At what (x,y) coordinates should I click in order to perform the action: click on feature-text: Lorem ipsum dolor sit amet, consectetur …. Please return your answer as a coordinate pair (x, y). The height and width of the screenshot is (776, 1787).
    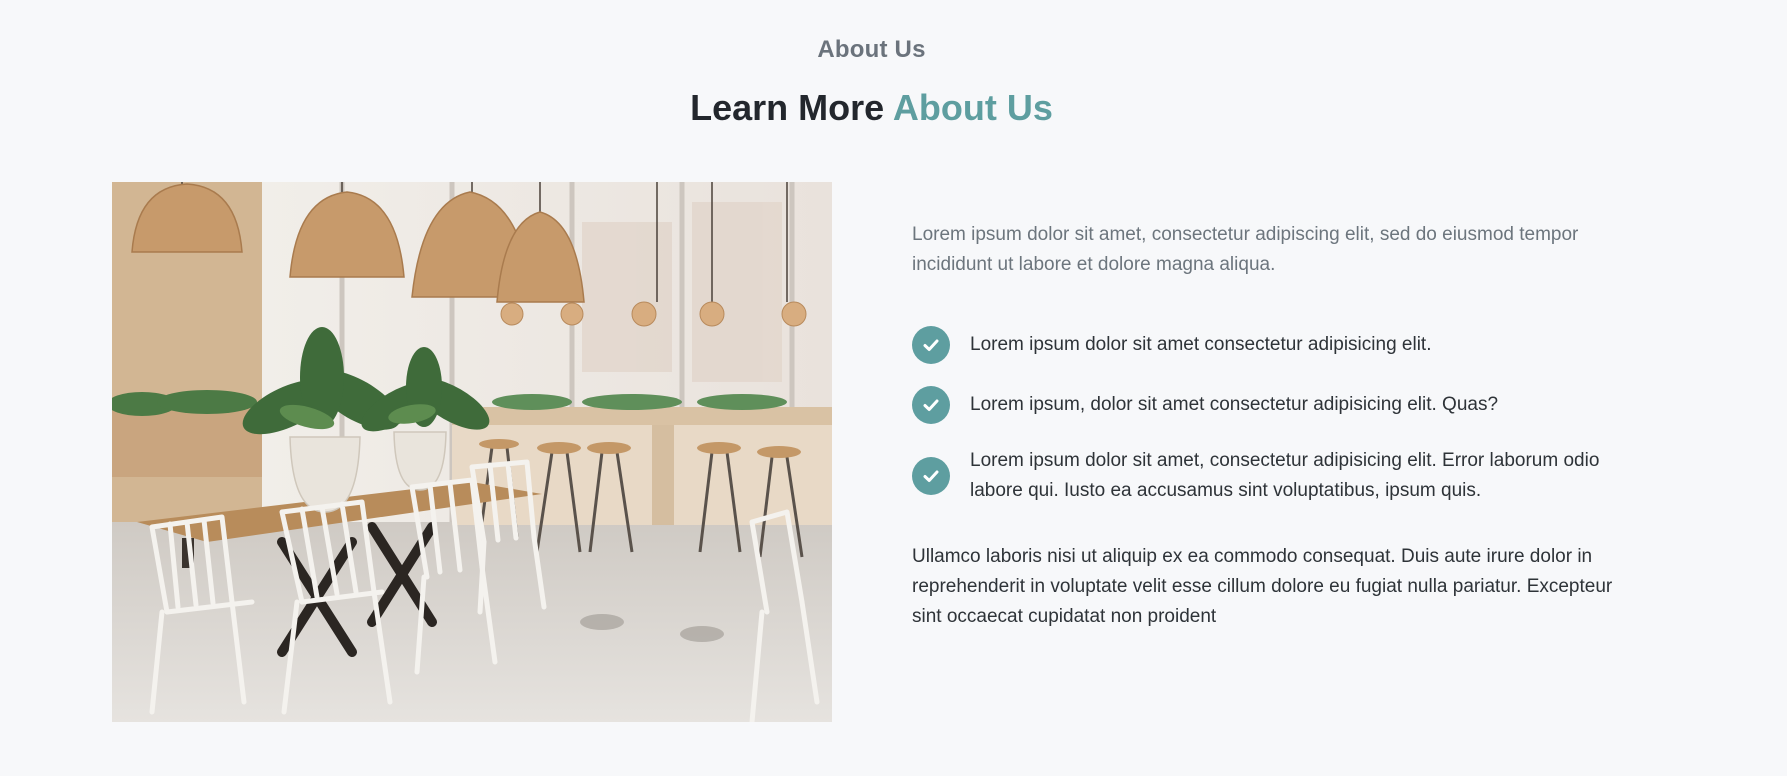
    Looking at the image, I should click on (1285, 475).